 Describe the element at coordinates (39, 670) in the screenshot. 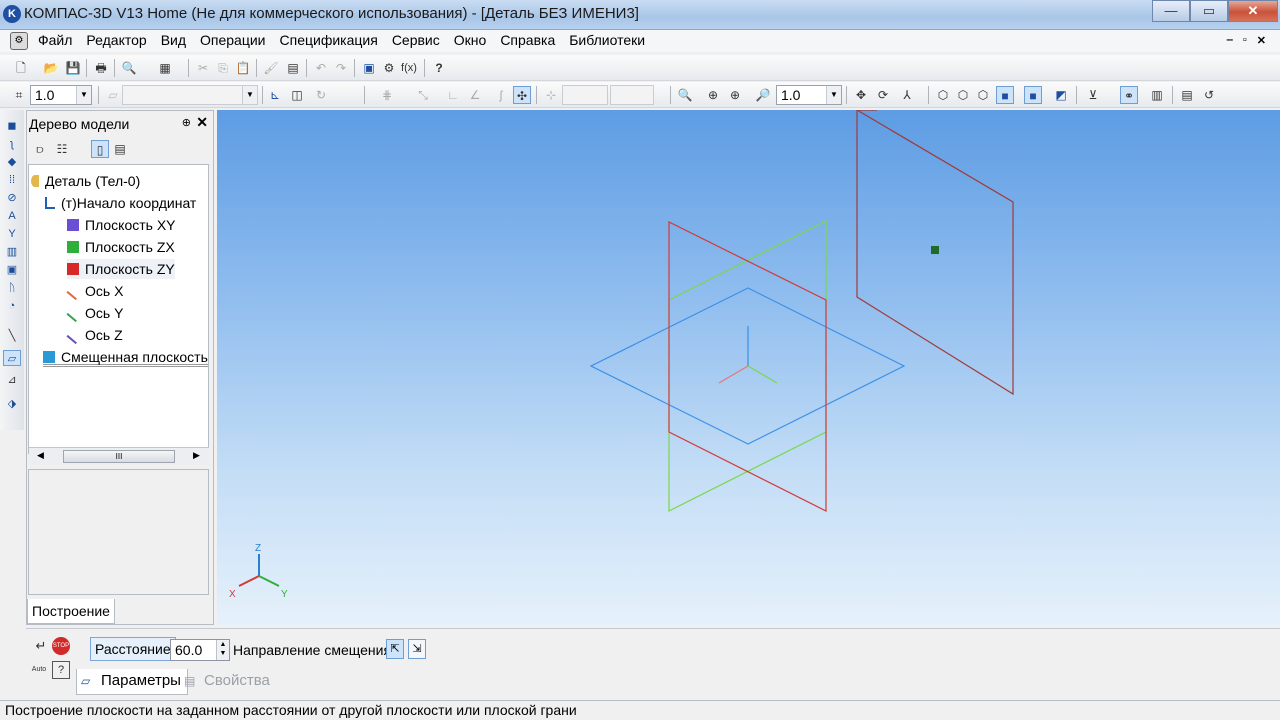

I see `auto-create-icon: Auto` at that location.